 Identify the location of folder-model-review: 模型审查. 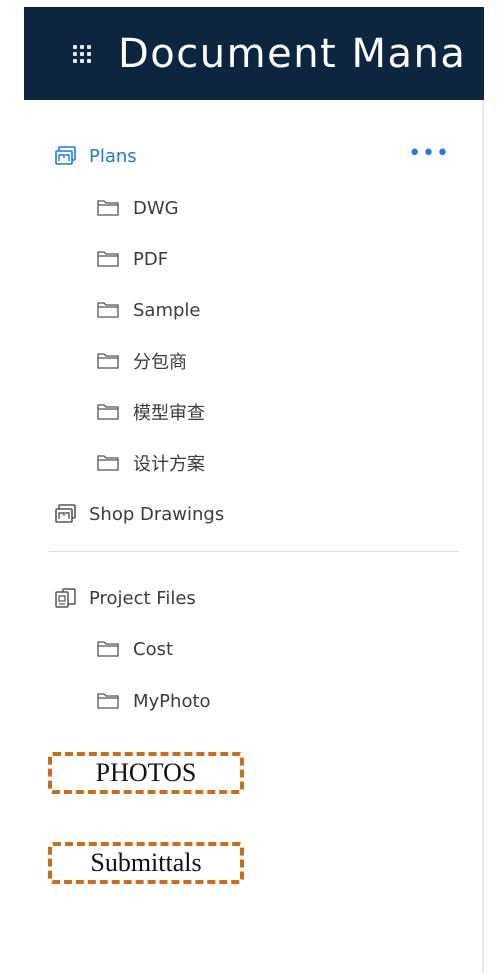
(244, 412).